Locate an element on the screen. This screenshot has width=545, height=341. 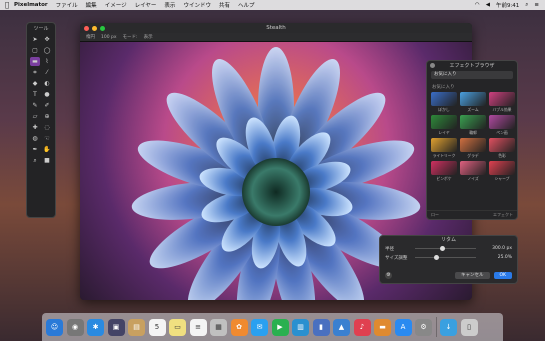
calendar-icon: 5 is located at coordinates (157, 327).